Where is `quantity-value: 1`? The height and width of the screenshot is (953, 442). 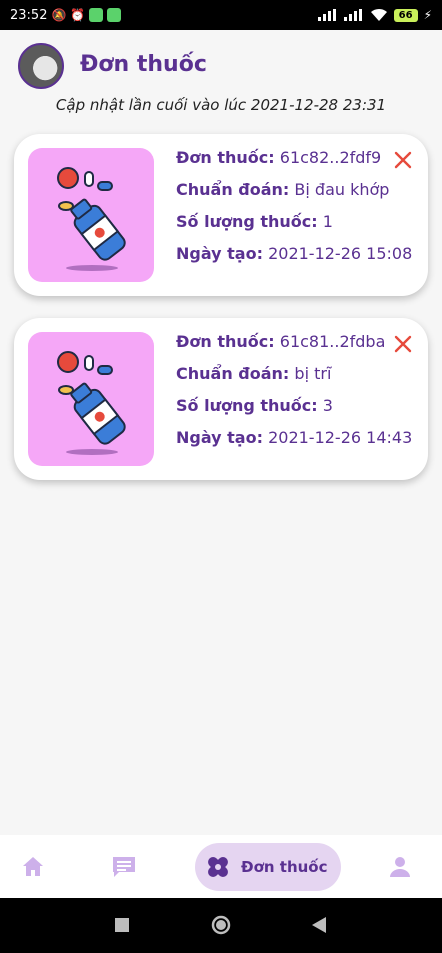 quantity-value: 1 is located at coordinates (327, 221).